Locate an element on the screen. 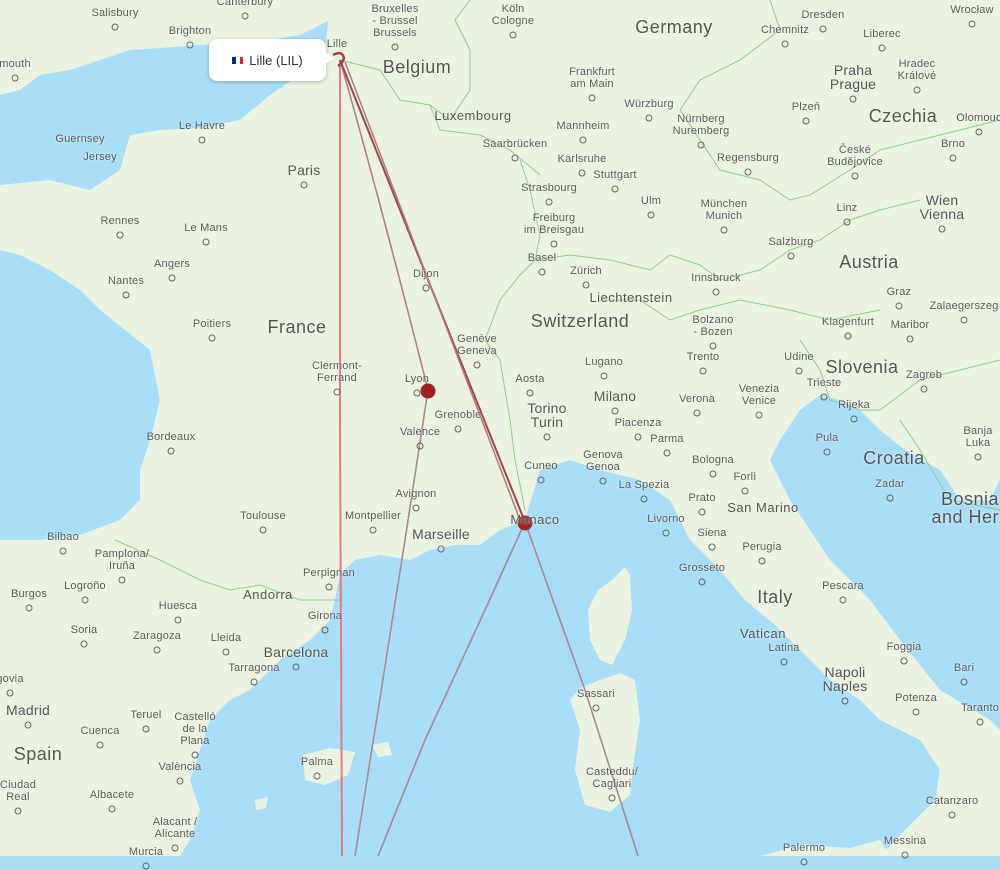 The image size is (1000, 870). city-label: Pula is located at coordinates (827, 438).